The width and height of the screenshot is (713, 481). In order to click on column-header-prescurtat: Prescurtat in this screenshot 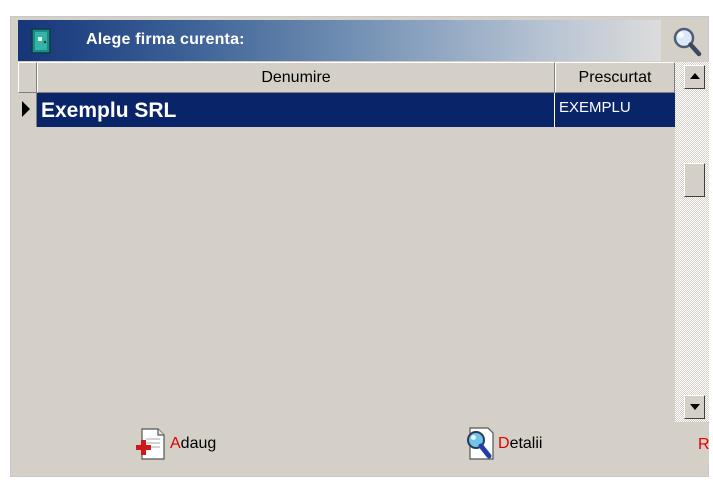, I will do `click(615, 77)`.